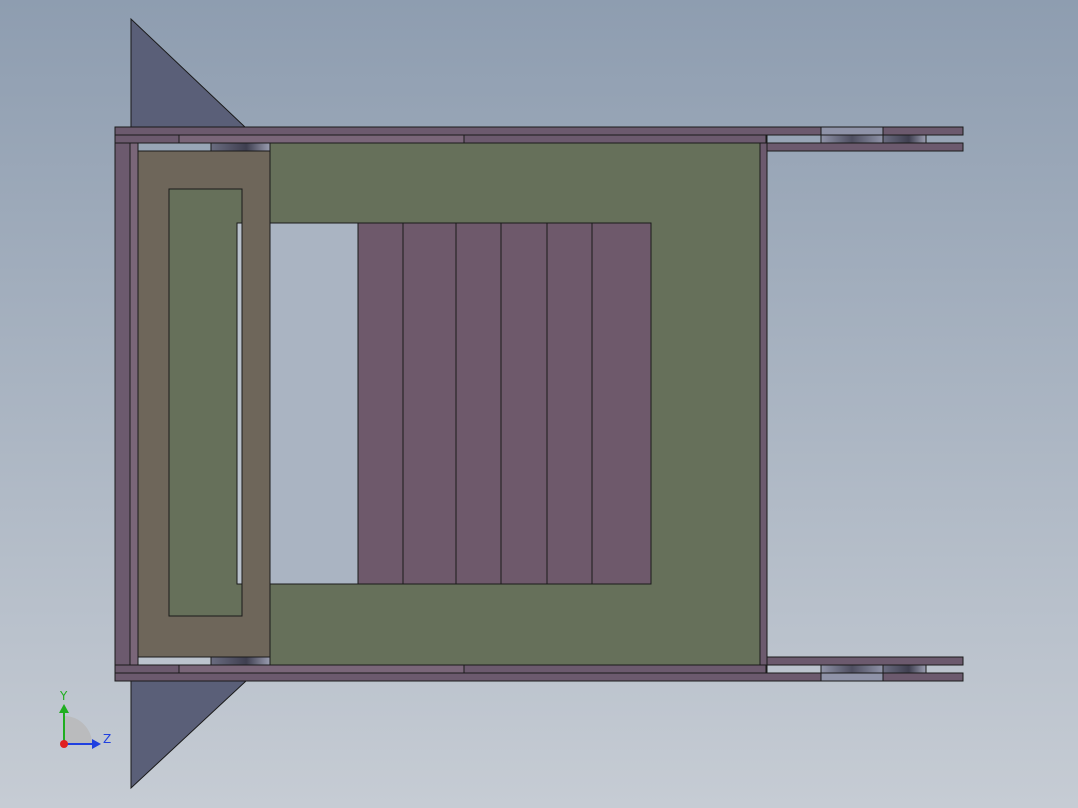  Describe the element at coordinates (852, 131) in the screenshot. I see `hinge-top-right-c` at that location.